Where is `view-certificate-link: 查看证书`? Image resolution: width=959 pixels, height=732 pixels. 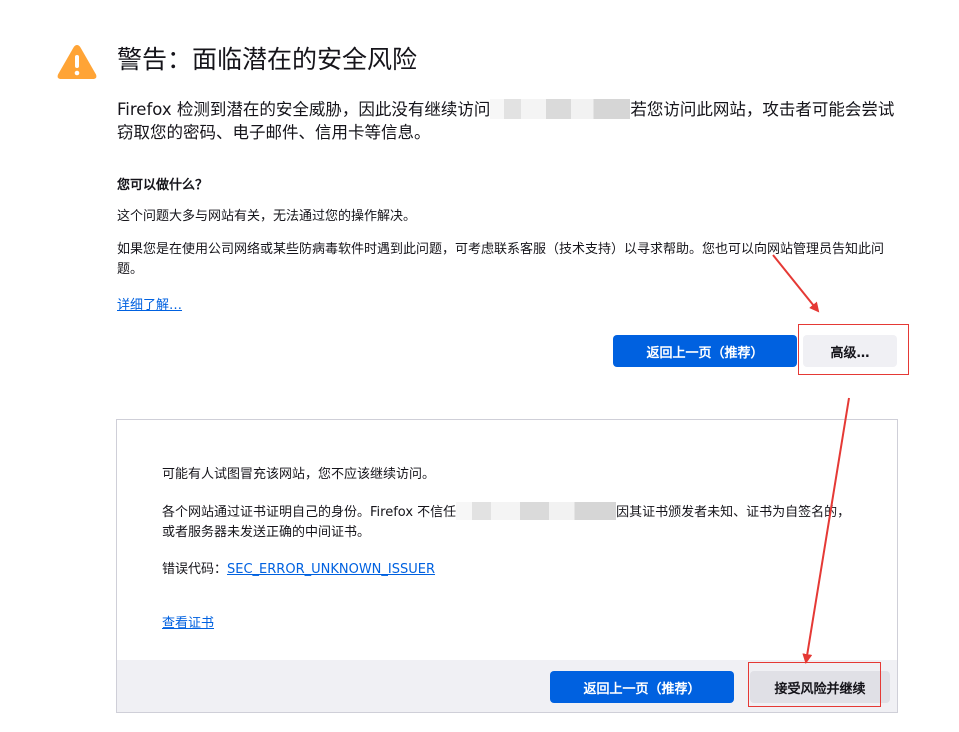
view-certificate-link: 查看证书 is located at coordinates (188, 623).